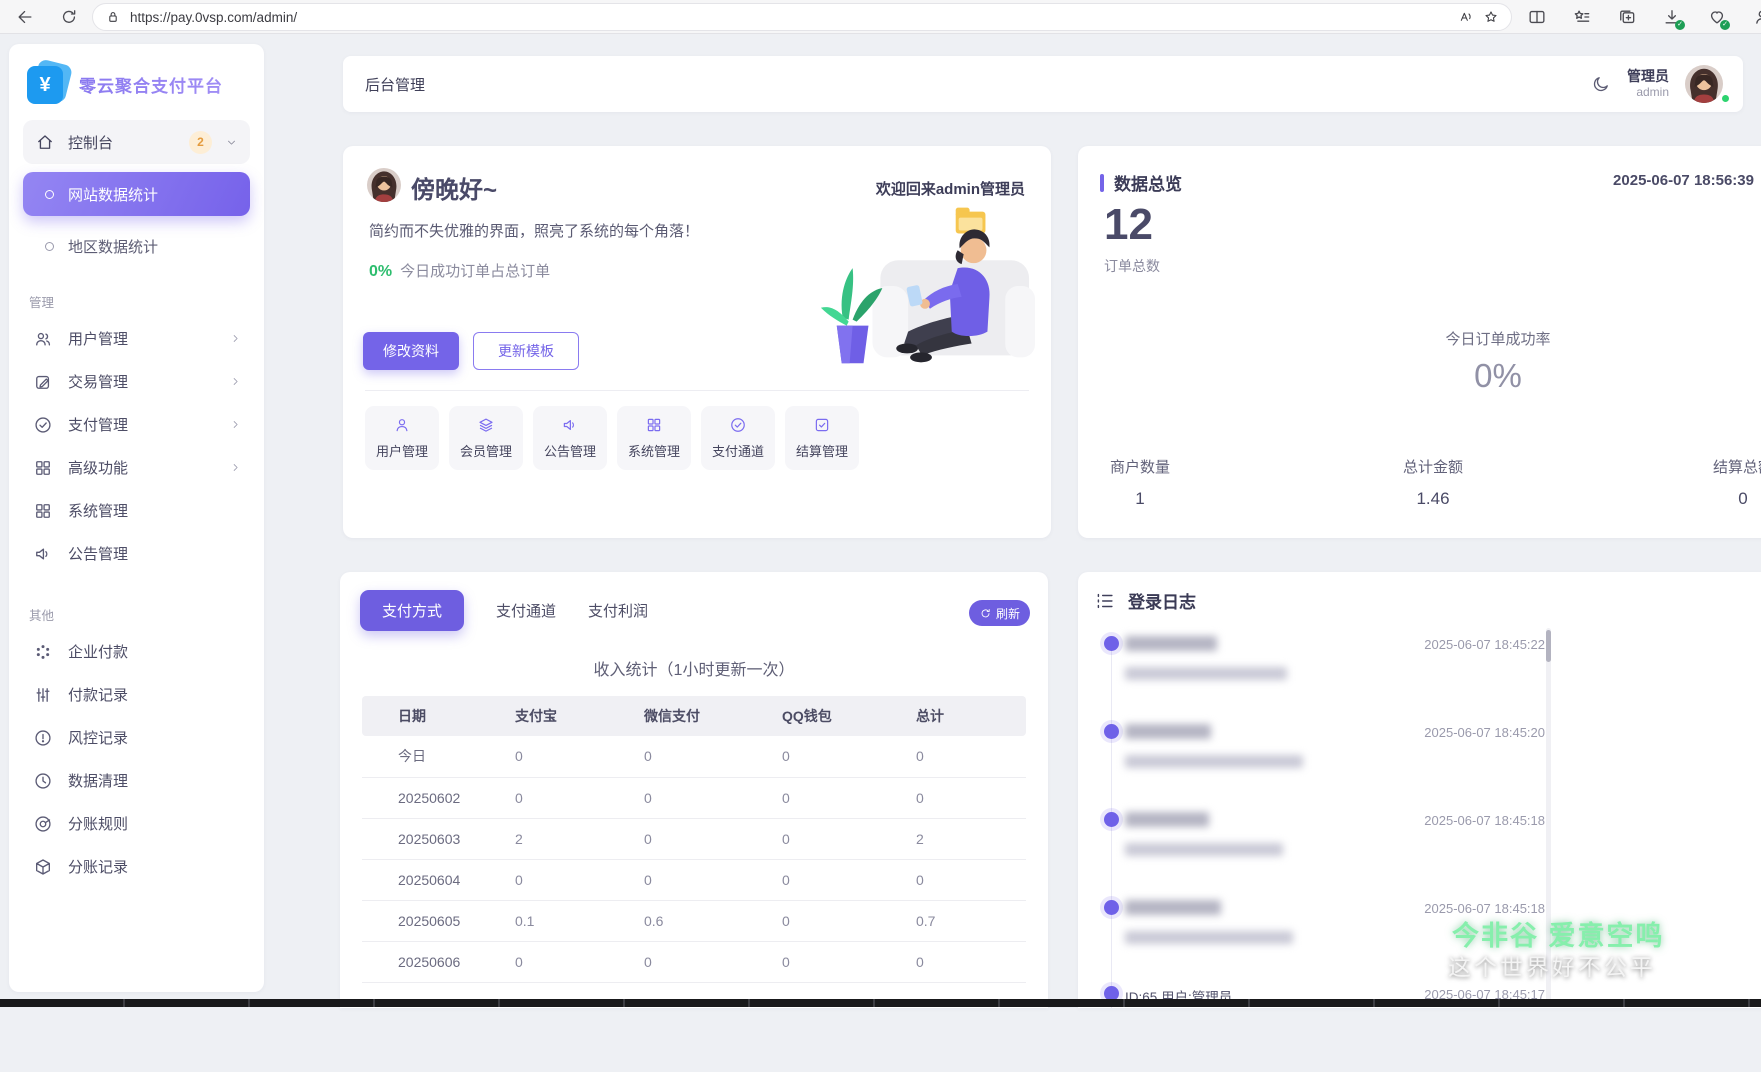 This screenshot has height=1072, width=1761. What do you see at coordinates (694, 757) in the screenshot?
I see `table-row: 今日 0 0 0 0` at bounding box center [694, 757].